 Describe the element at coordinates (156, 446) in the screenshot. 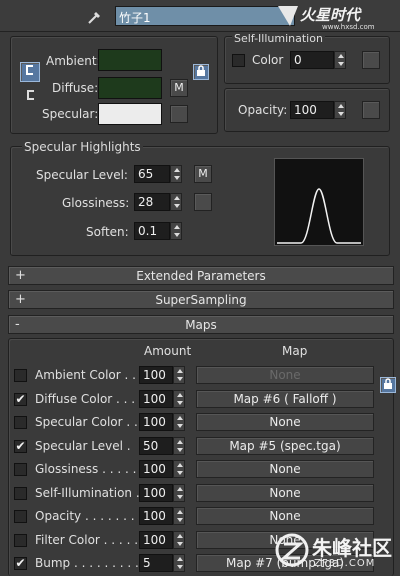

I see `map-amount-value: 50` at that location.